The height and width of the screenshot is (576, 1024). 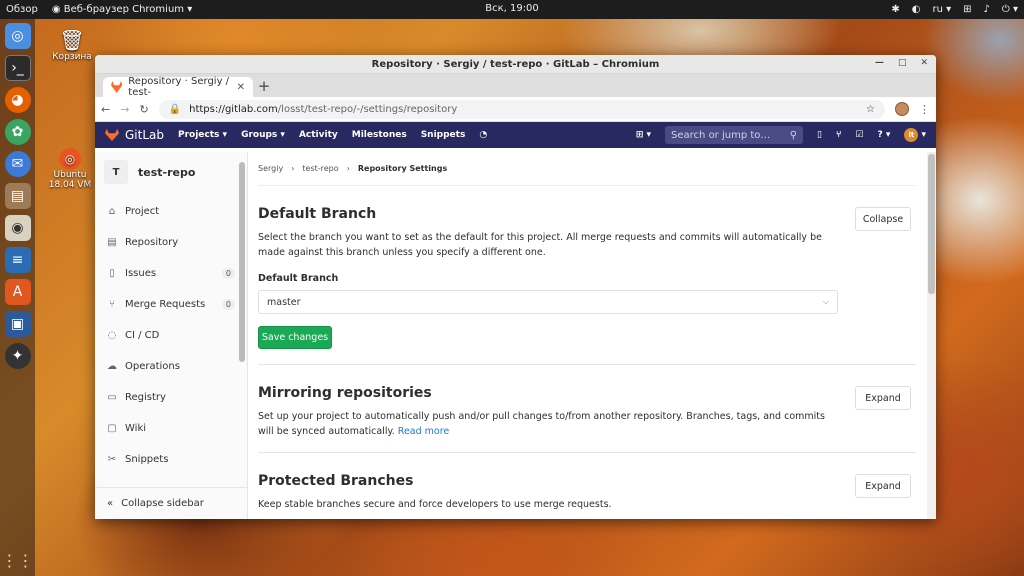 What do you see at coordinates (264, 86) in the screenshot?
I see `new-tab-button: +` at bounding box center [264, 86].